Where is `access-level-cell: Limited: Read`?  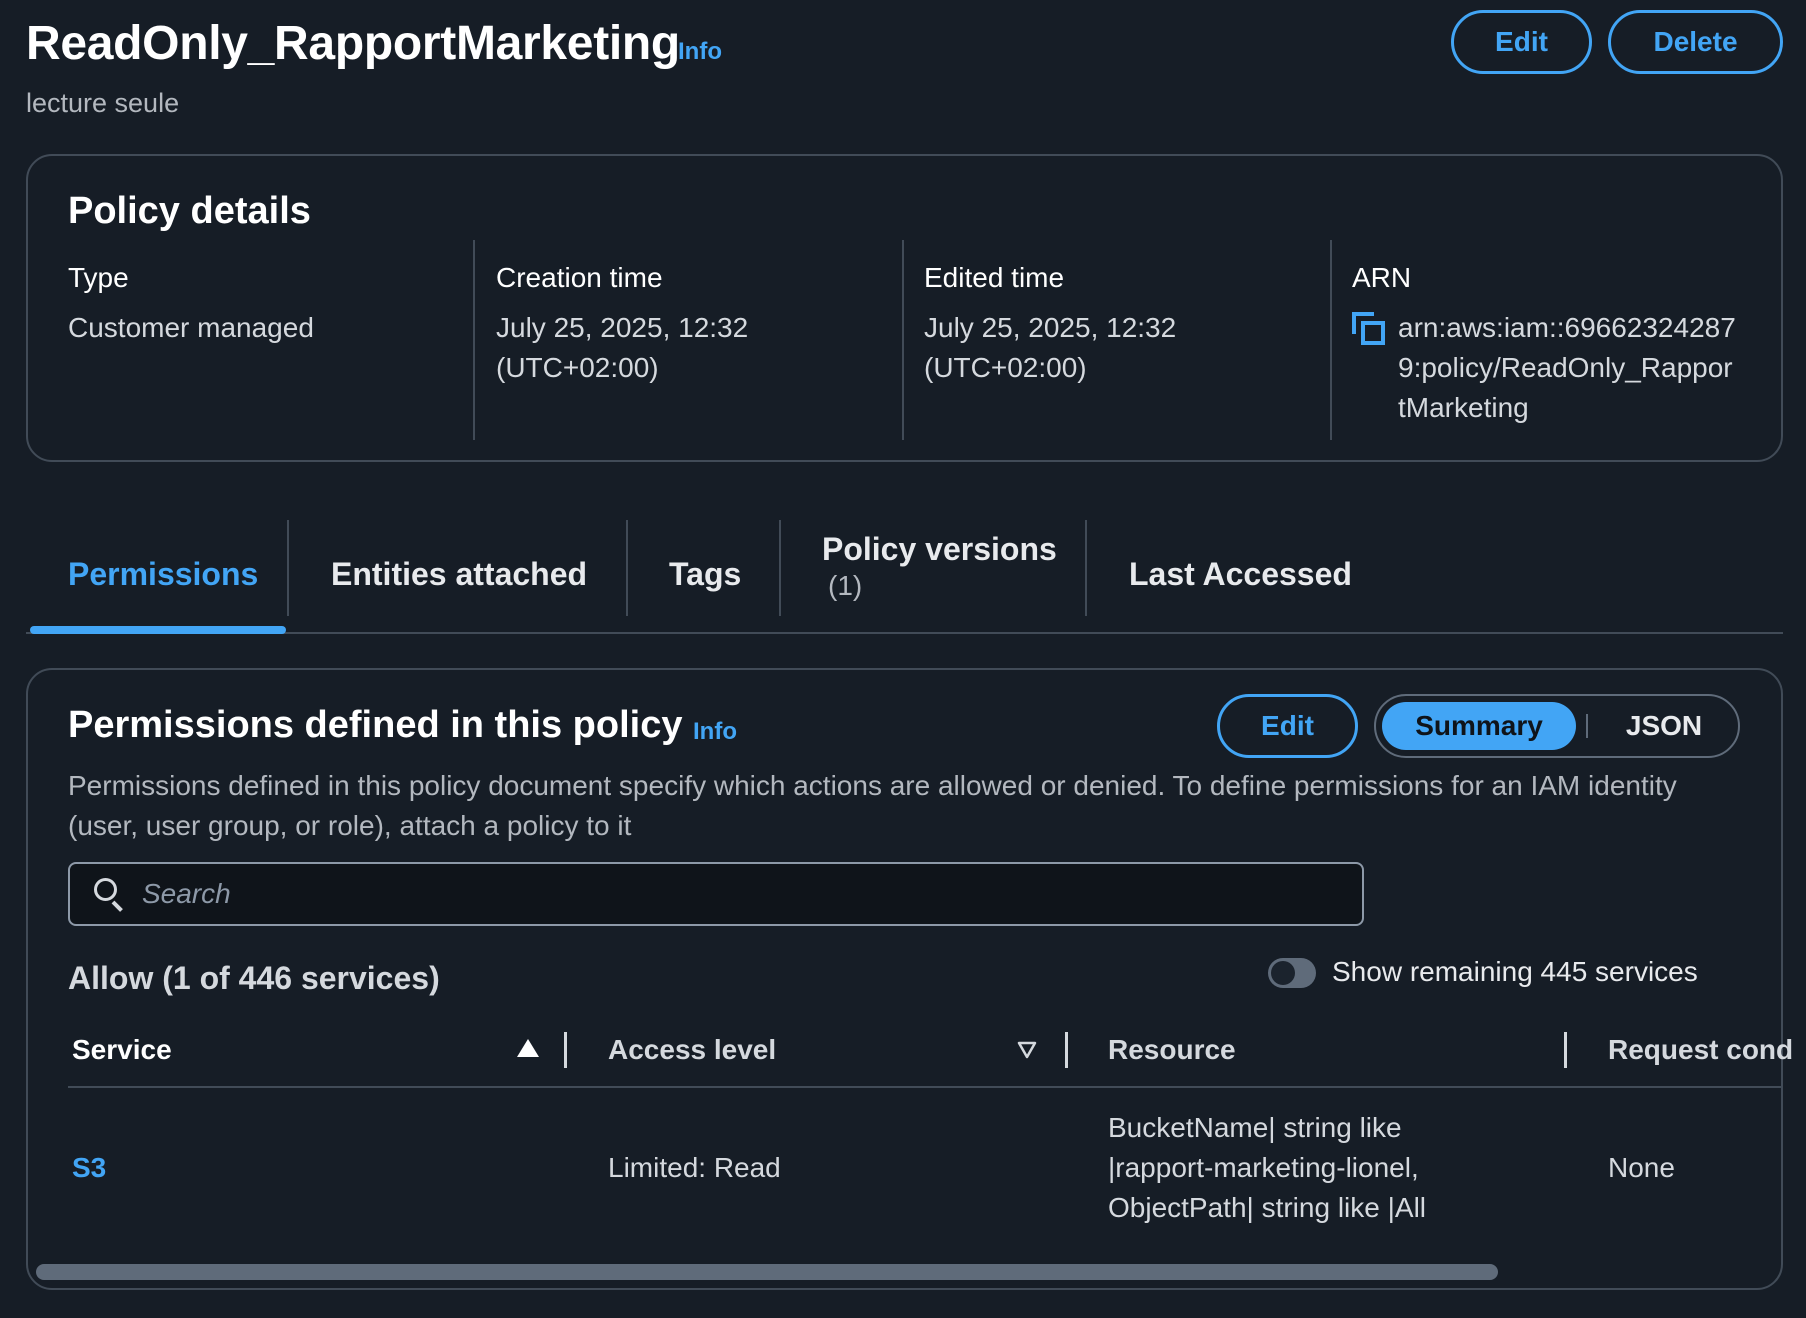 access-level-cell: Limited: Read is located at coordinates (694, 1167).